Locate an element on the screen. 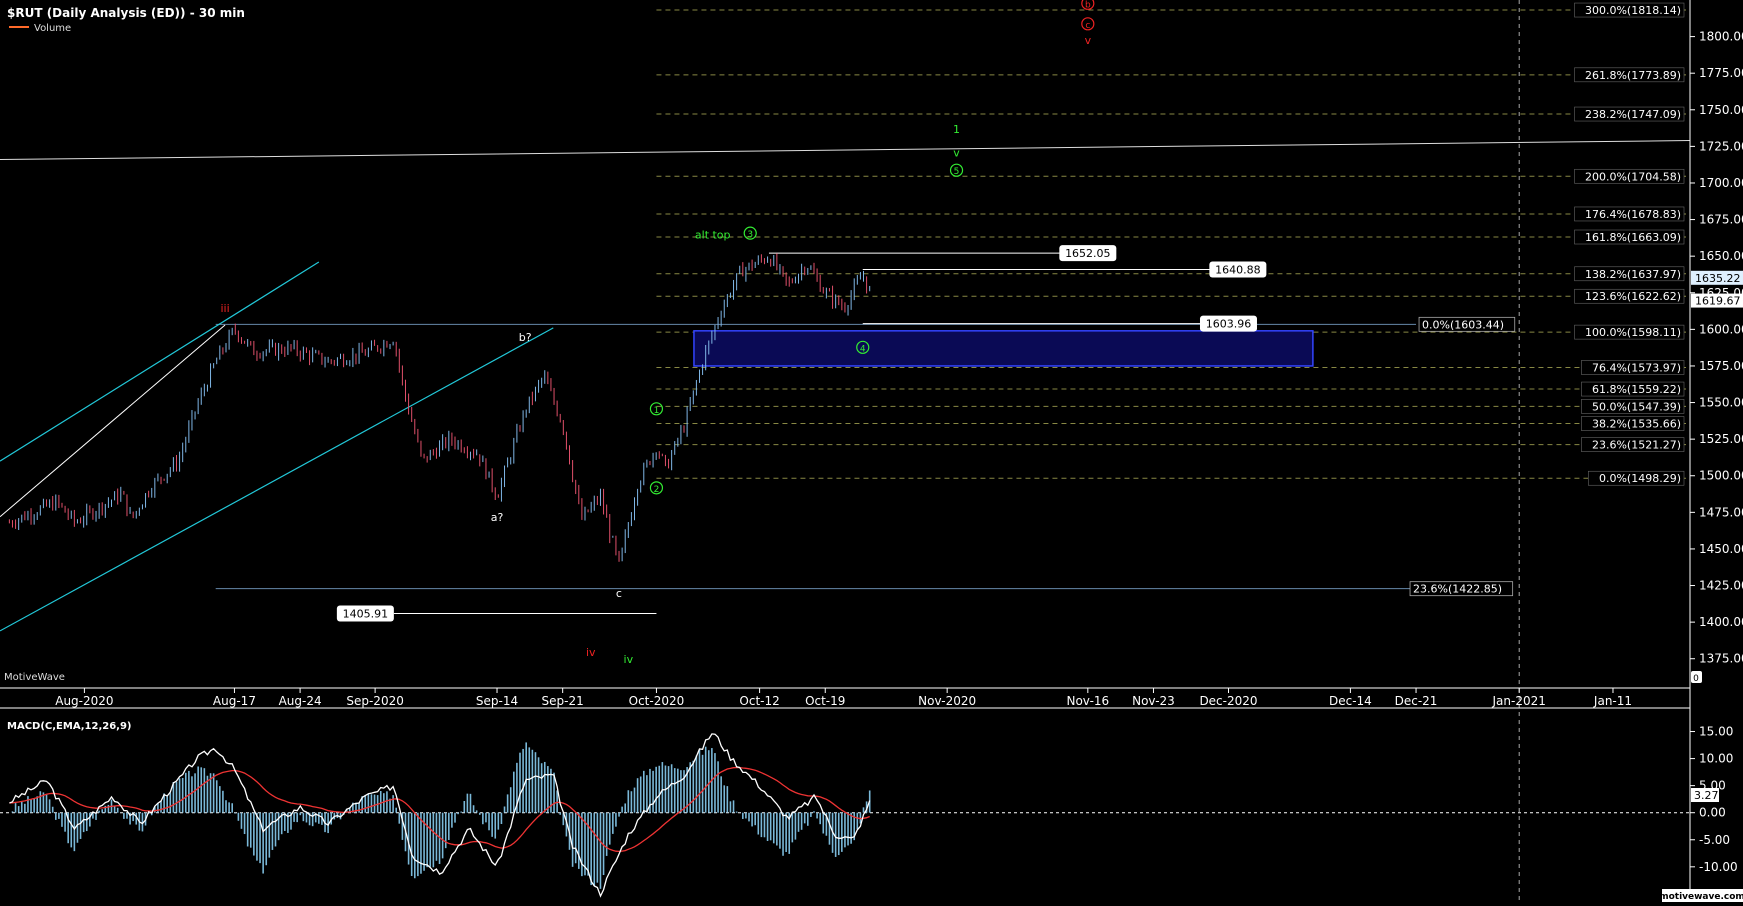 This screenshot has width=1743, height=906. time-tick-label: Sep-2020 is located at coordinates (375, 701).